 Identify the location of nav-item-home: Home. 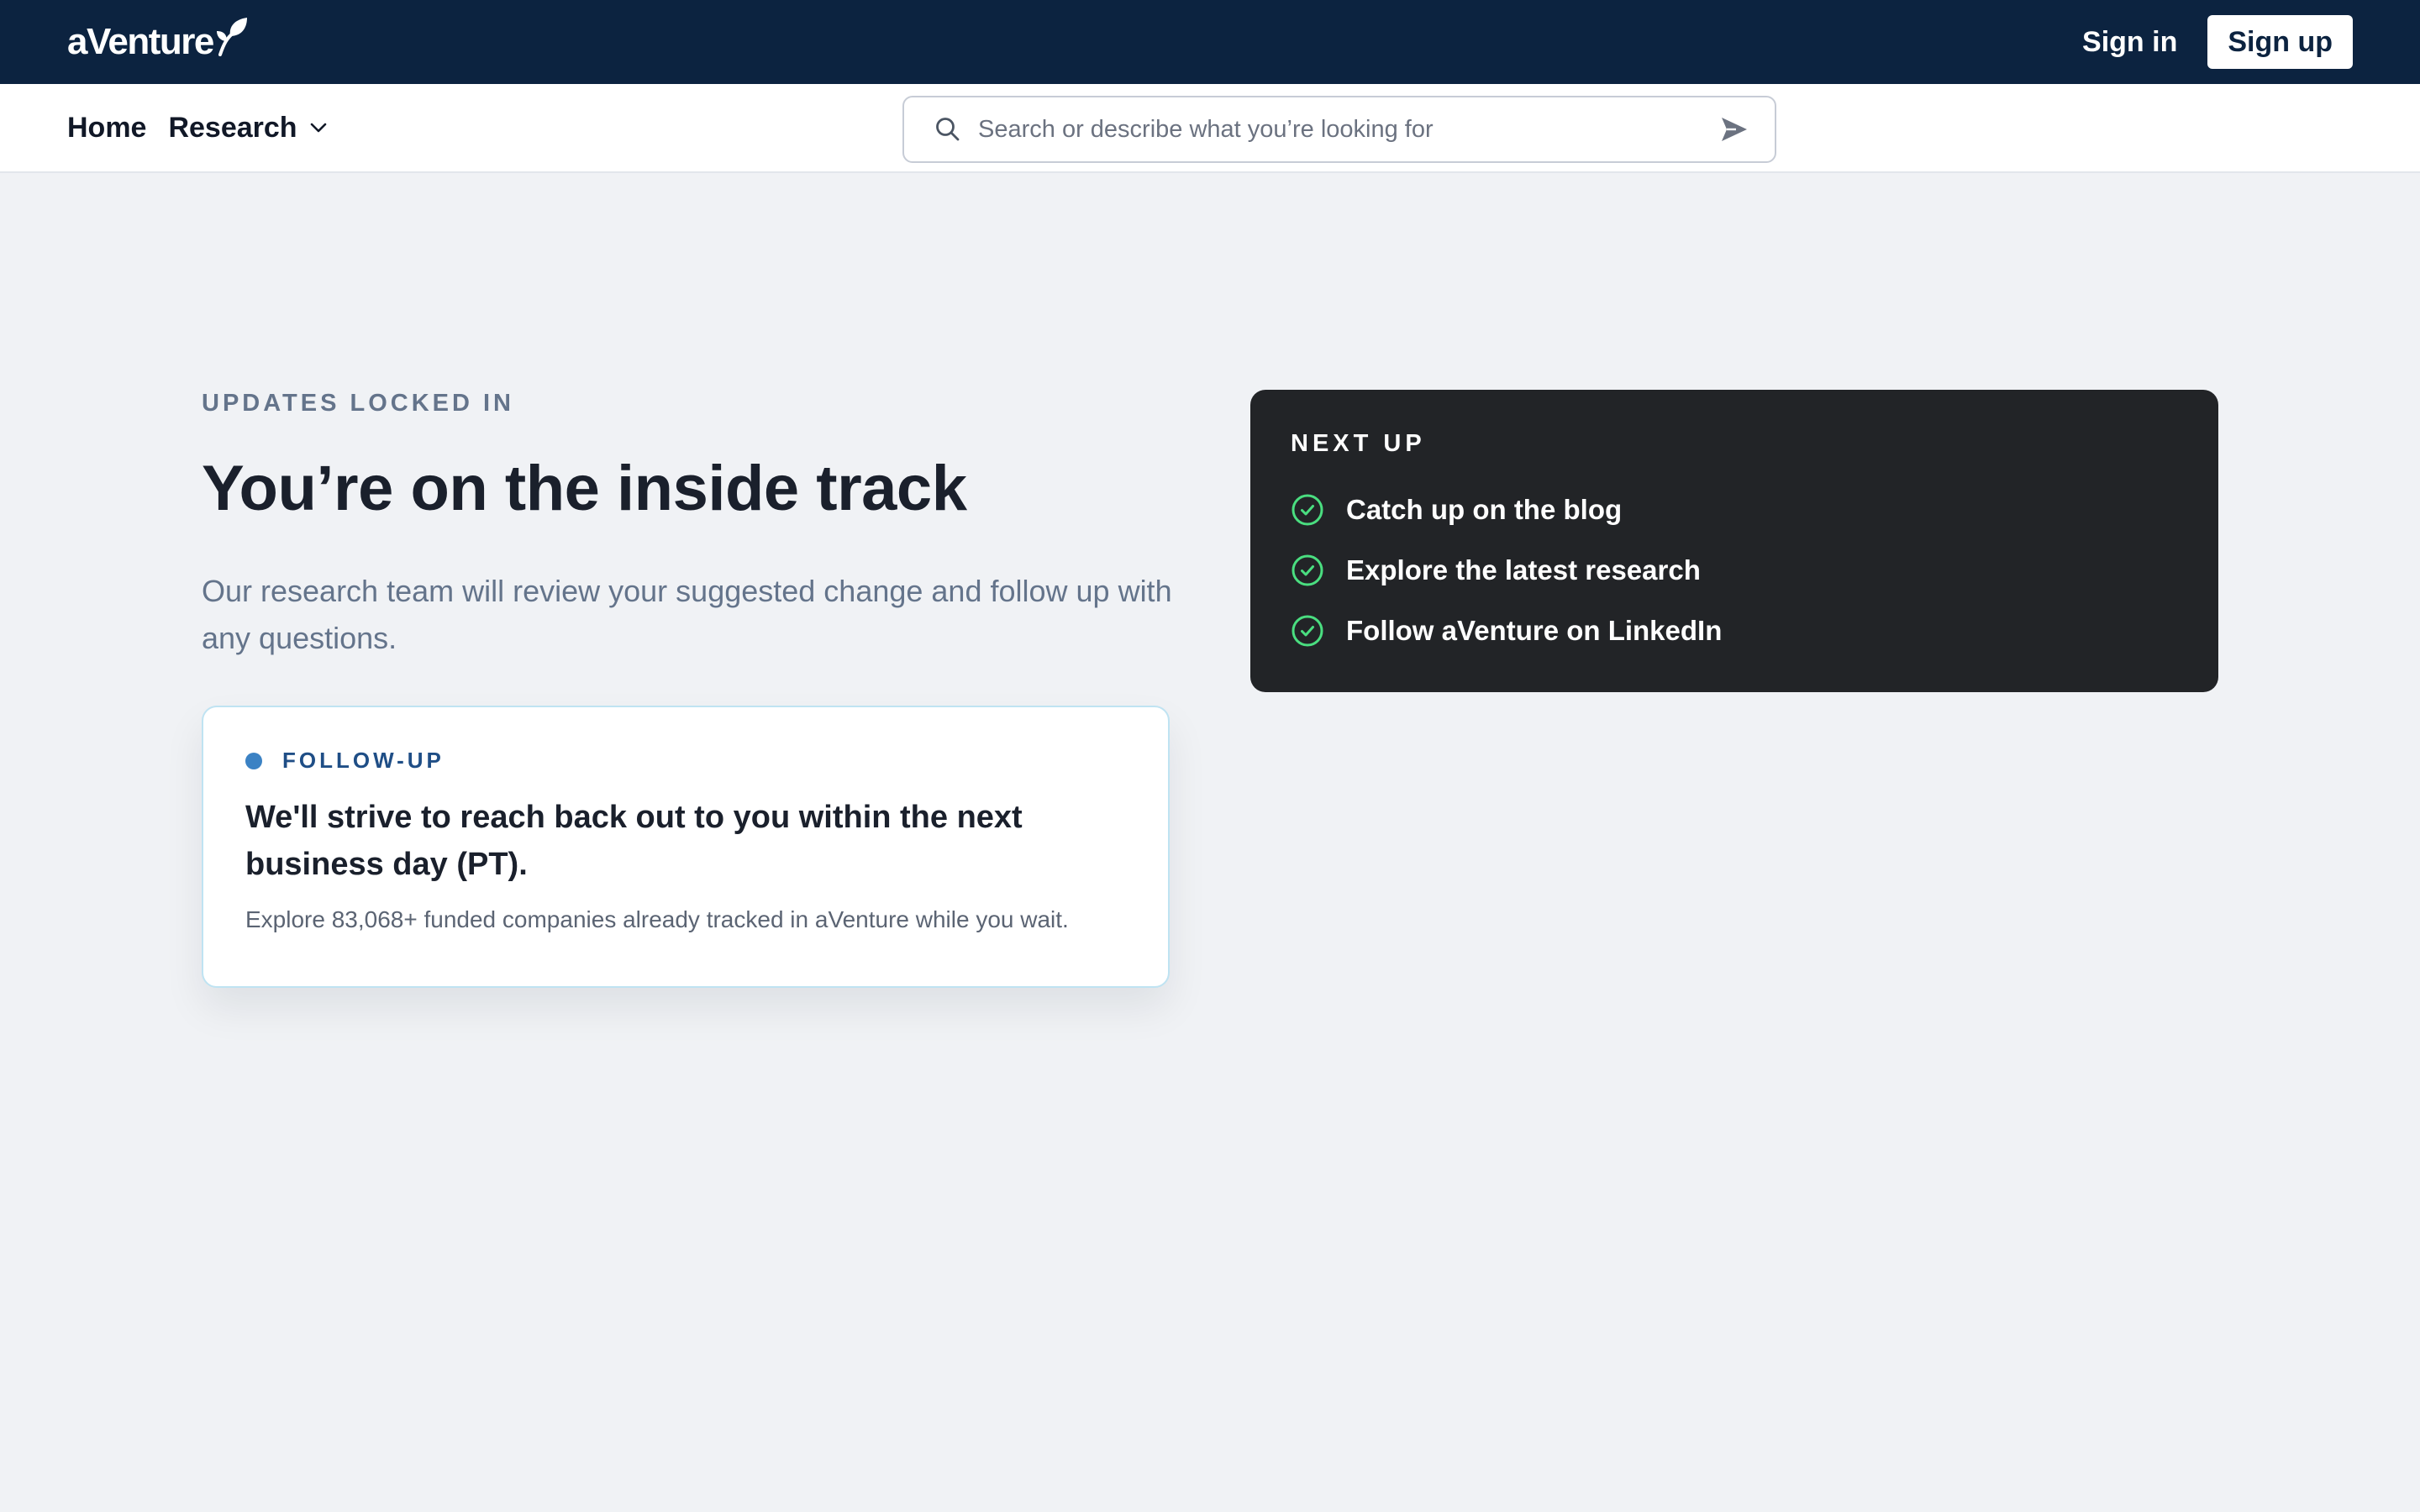
(107, 128).